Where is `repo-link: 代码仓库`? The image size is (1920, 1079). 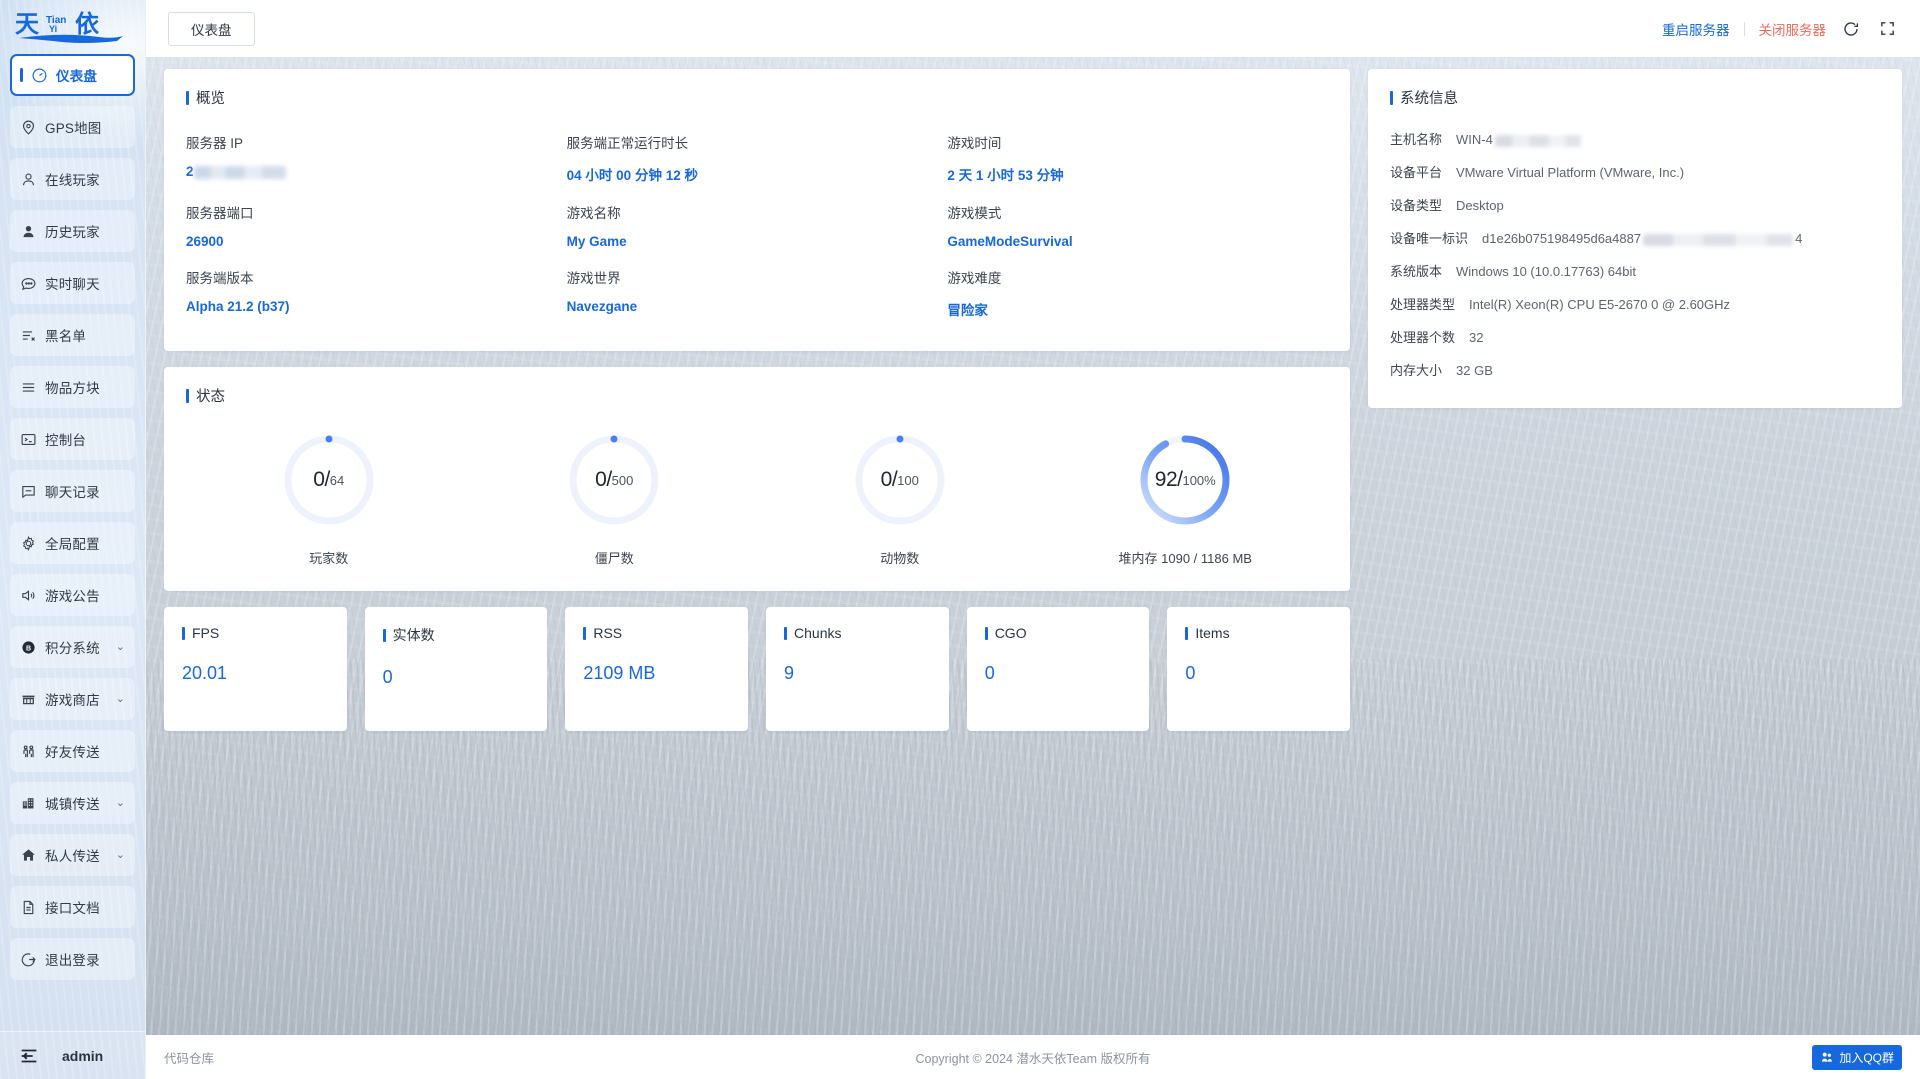
repo-link: 代码仓库 is located at coordinates (189, 1057).